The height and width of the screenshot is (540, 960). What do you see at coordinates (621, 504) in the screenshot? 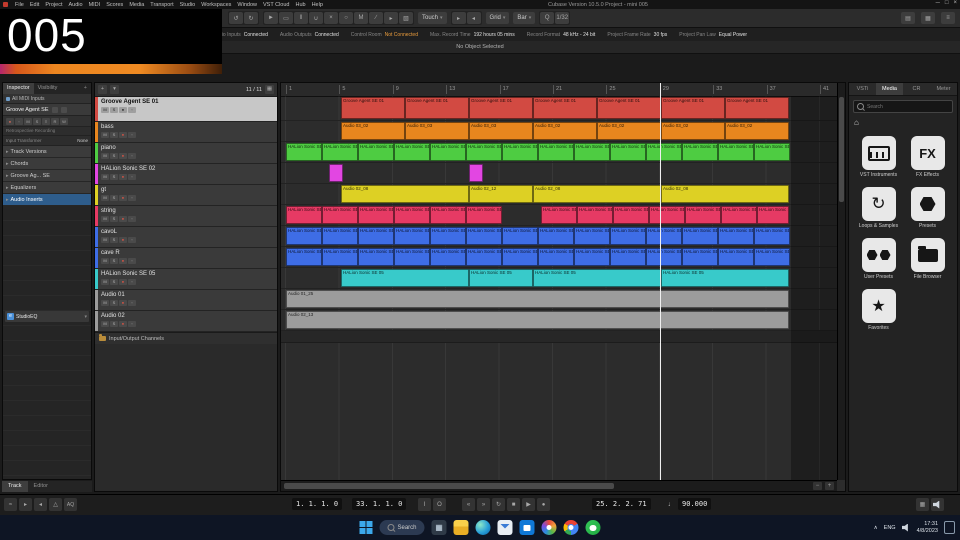
I see `position-display: 25. 2. 2. 71` at bounding box center [621, 504].